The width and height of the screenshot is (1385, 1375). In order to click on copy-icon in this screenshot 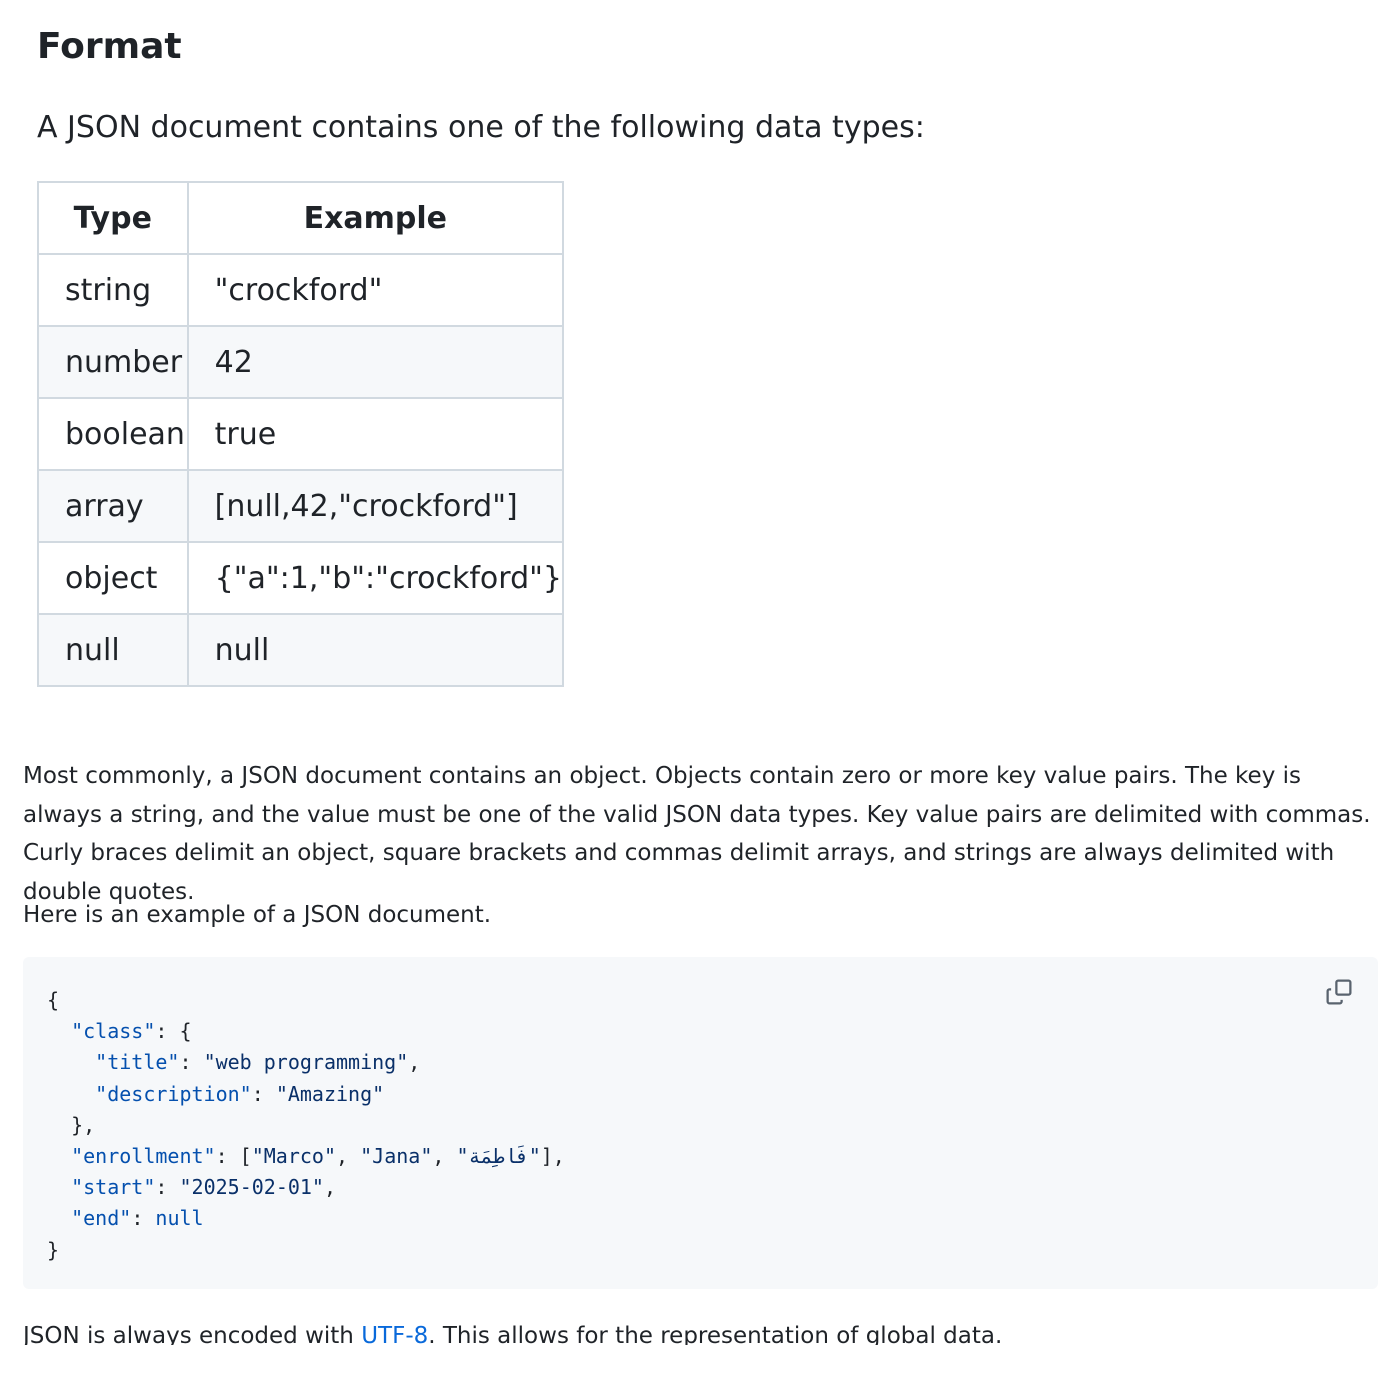, I will do `click(1339, 992)`.